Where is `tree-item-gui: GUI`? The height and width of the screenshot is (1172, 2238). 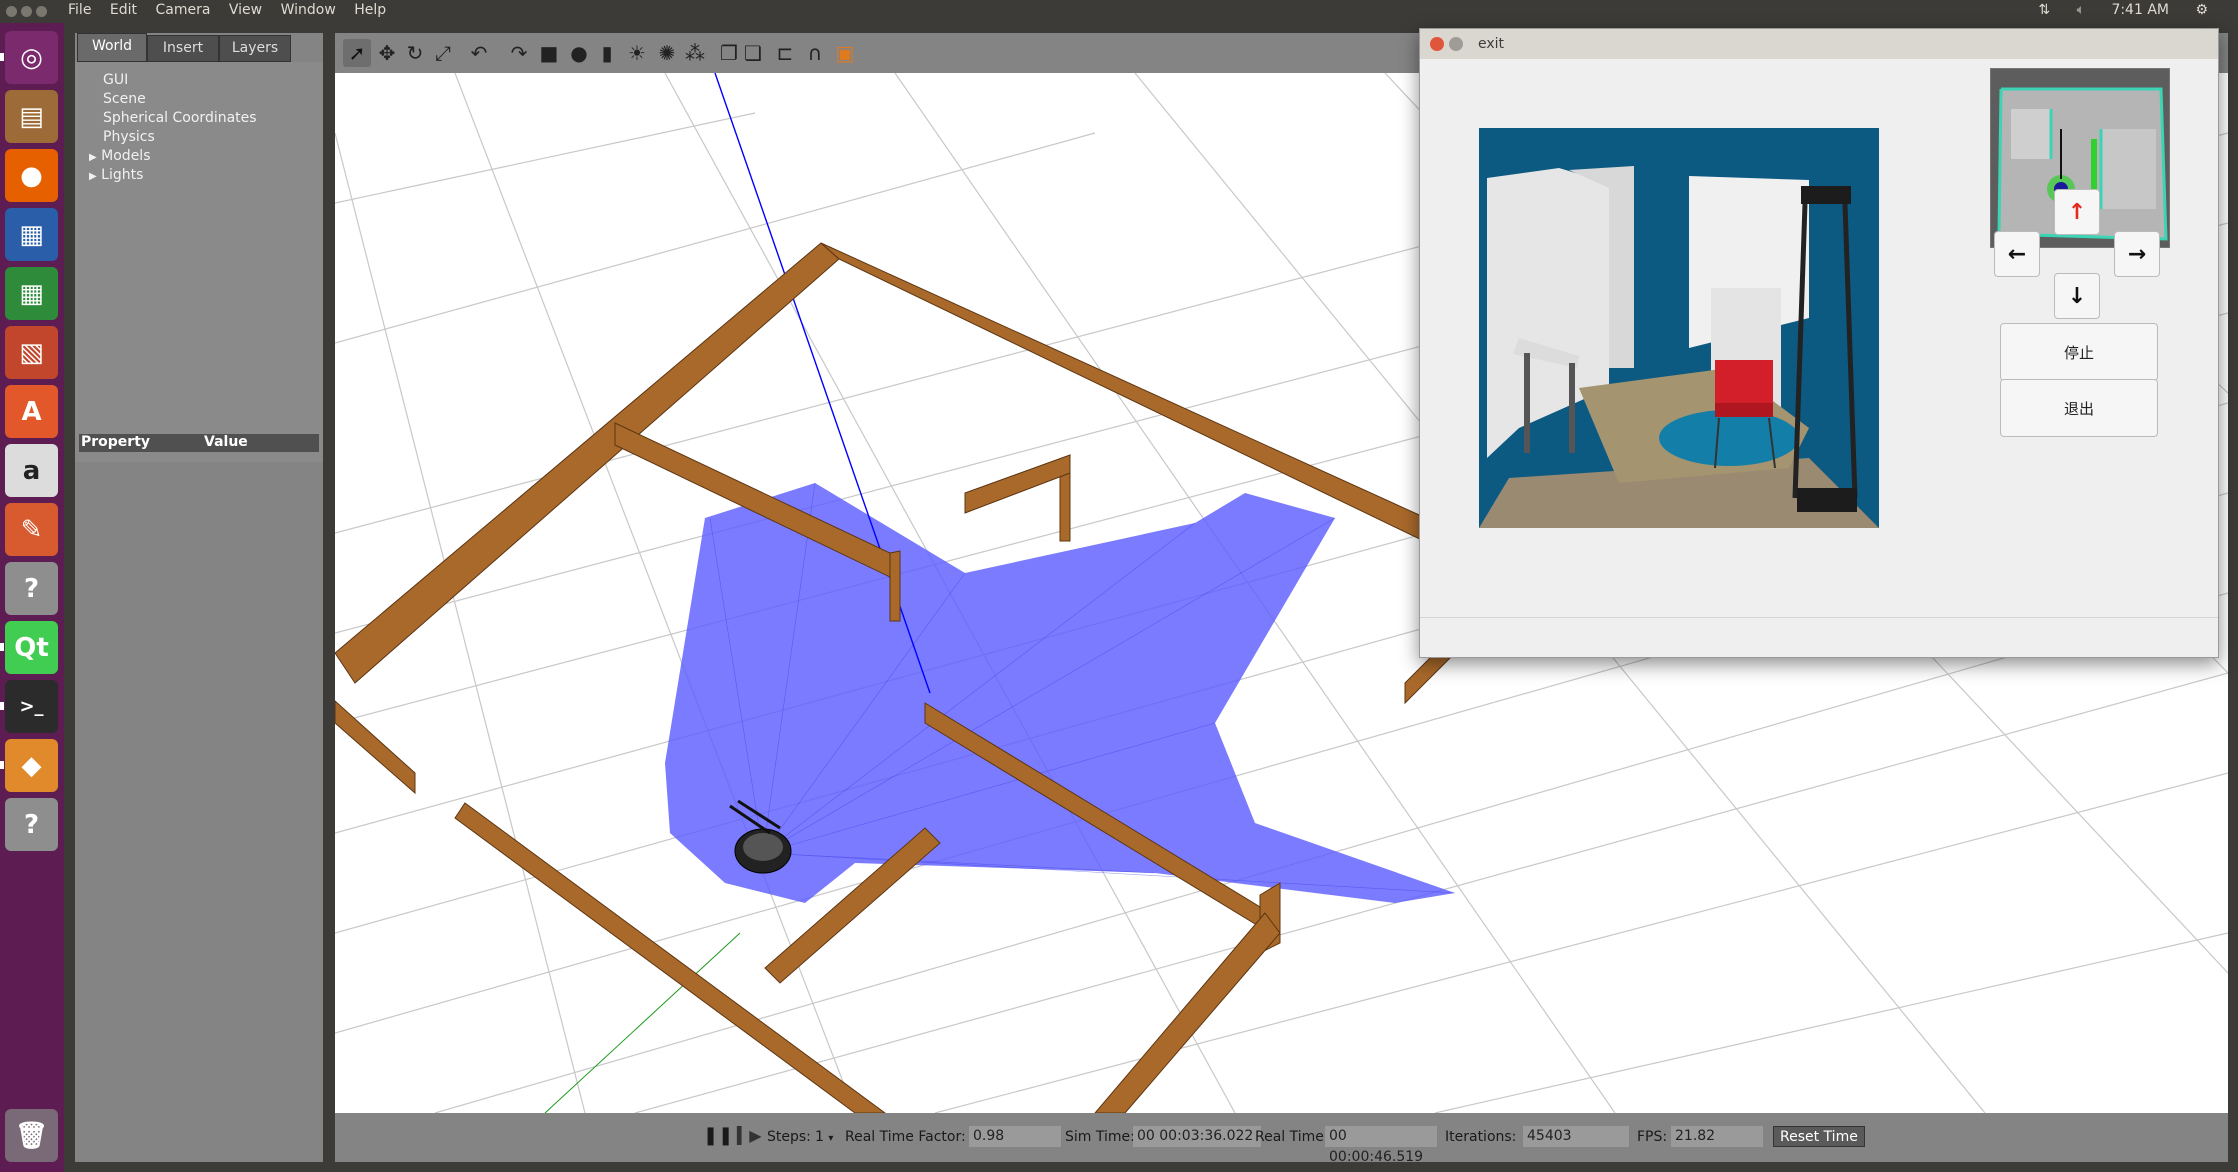 tree-item-gui: GUI is located at coordinates (115, 80).